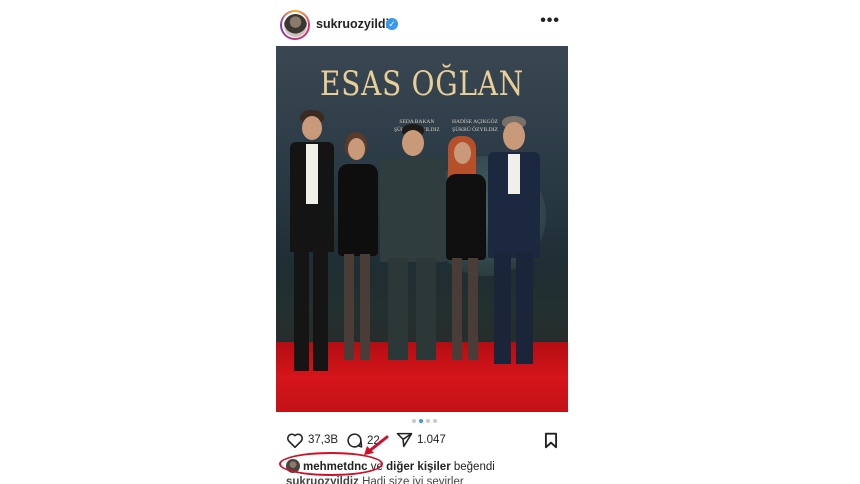 This screenshot has height=484, width=860. Describe the element at coordinates (431, 440) in the screenshot. I see `shares-count: 1.047` at that location.